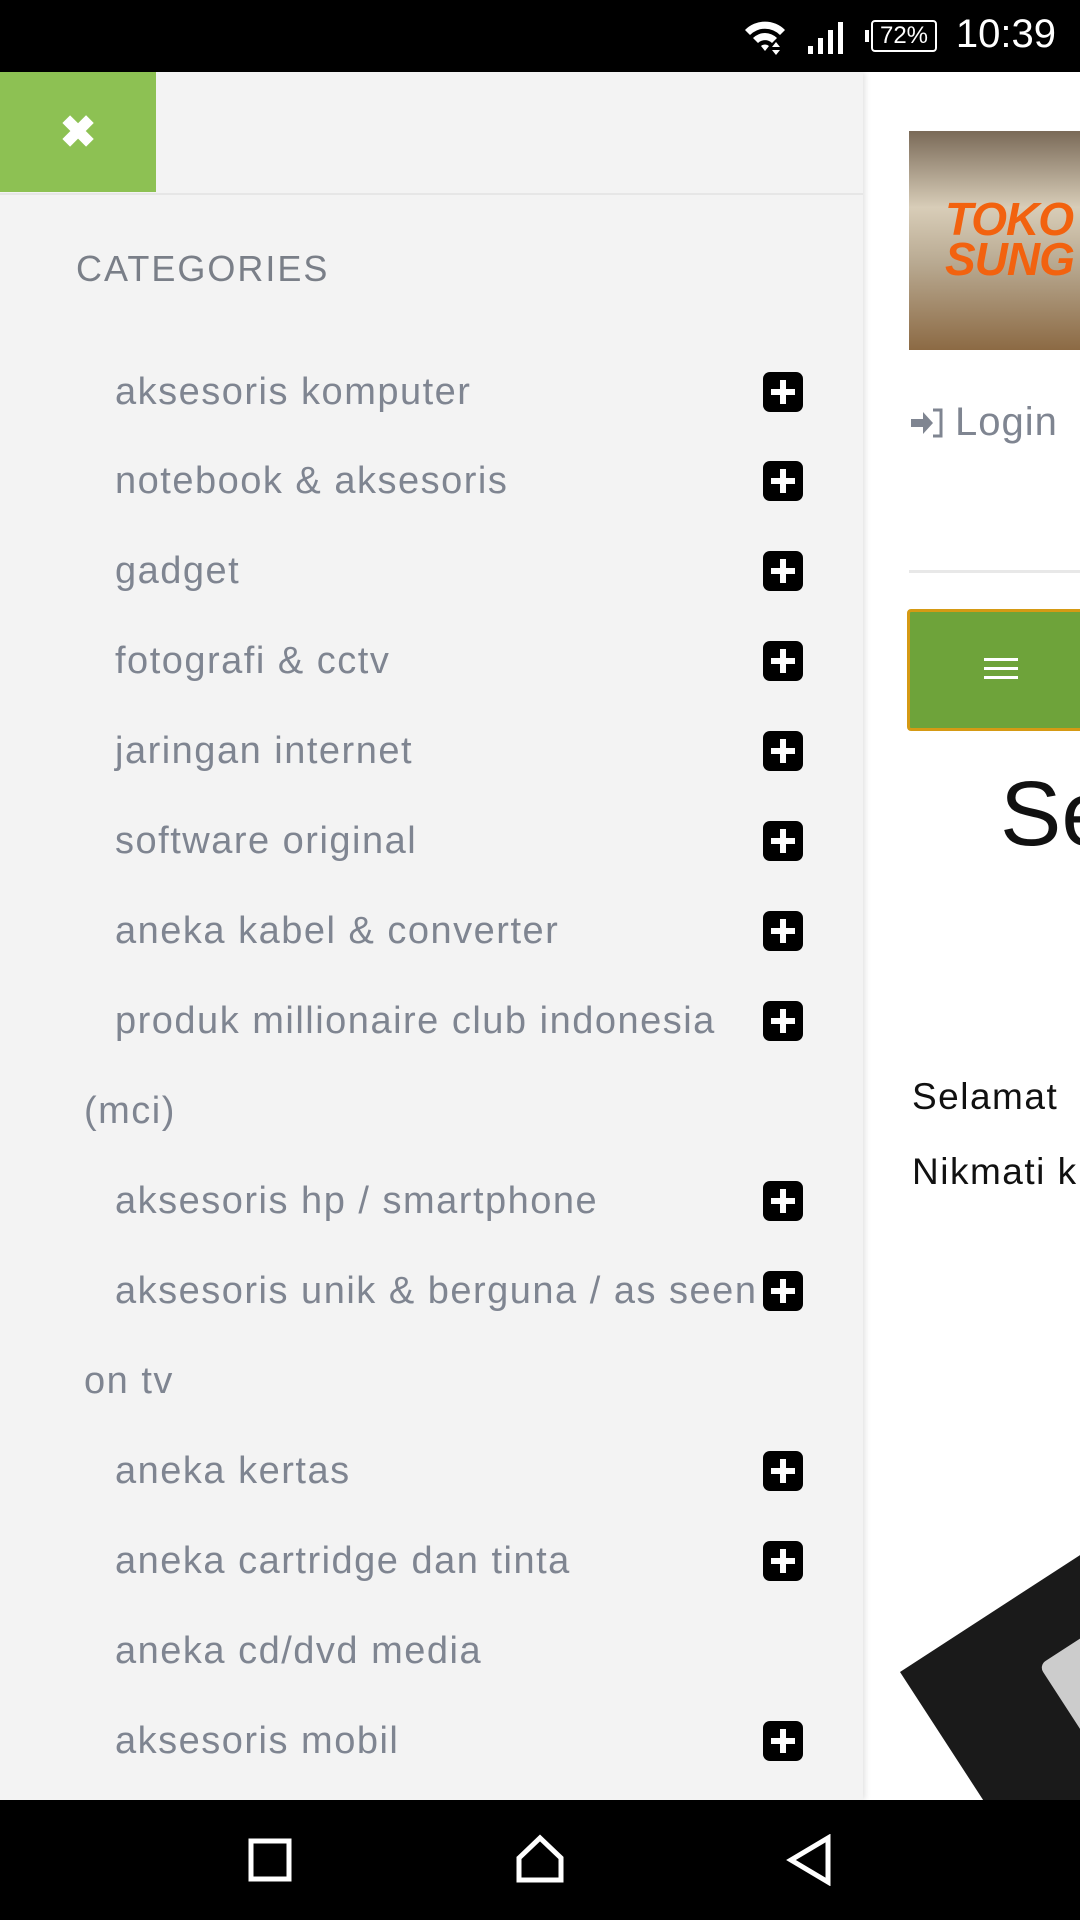 This screenshot has height=1920, width=1080. Describe the element at coordinates (825, 38) in the screenshot. I see `signal-icon` at that location.